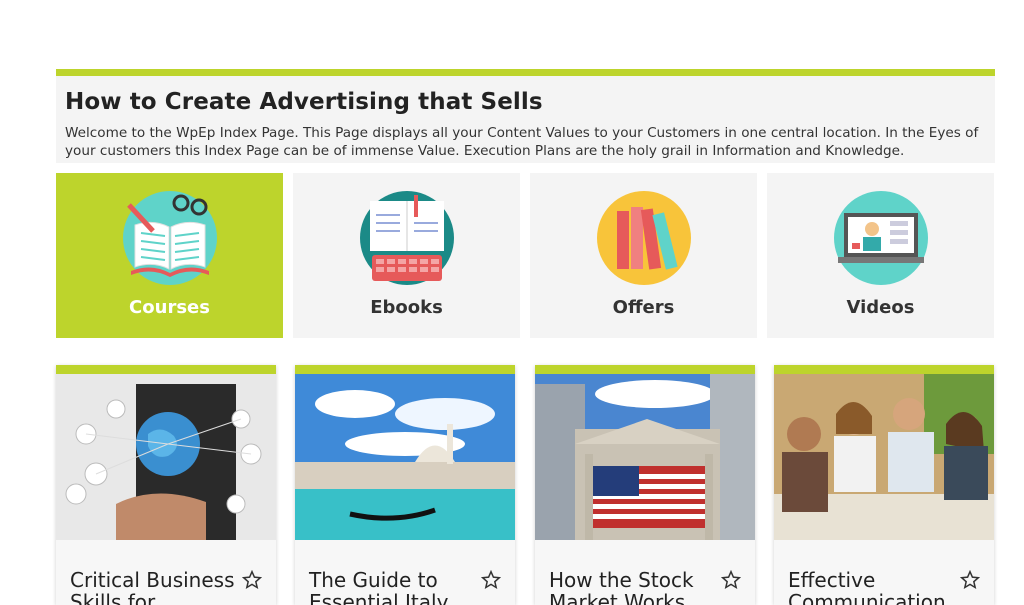 This screenshot has height=605, width=1024. I want to click on course-card: Critical Business Skills for, so click(166, 485).